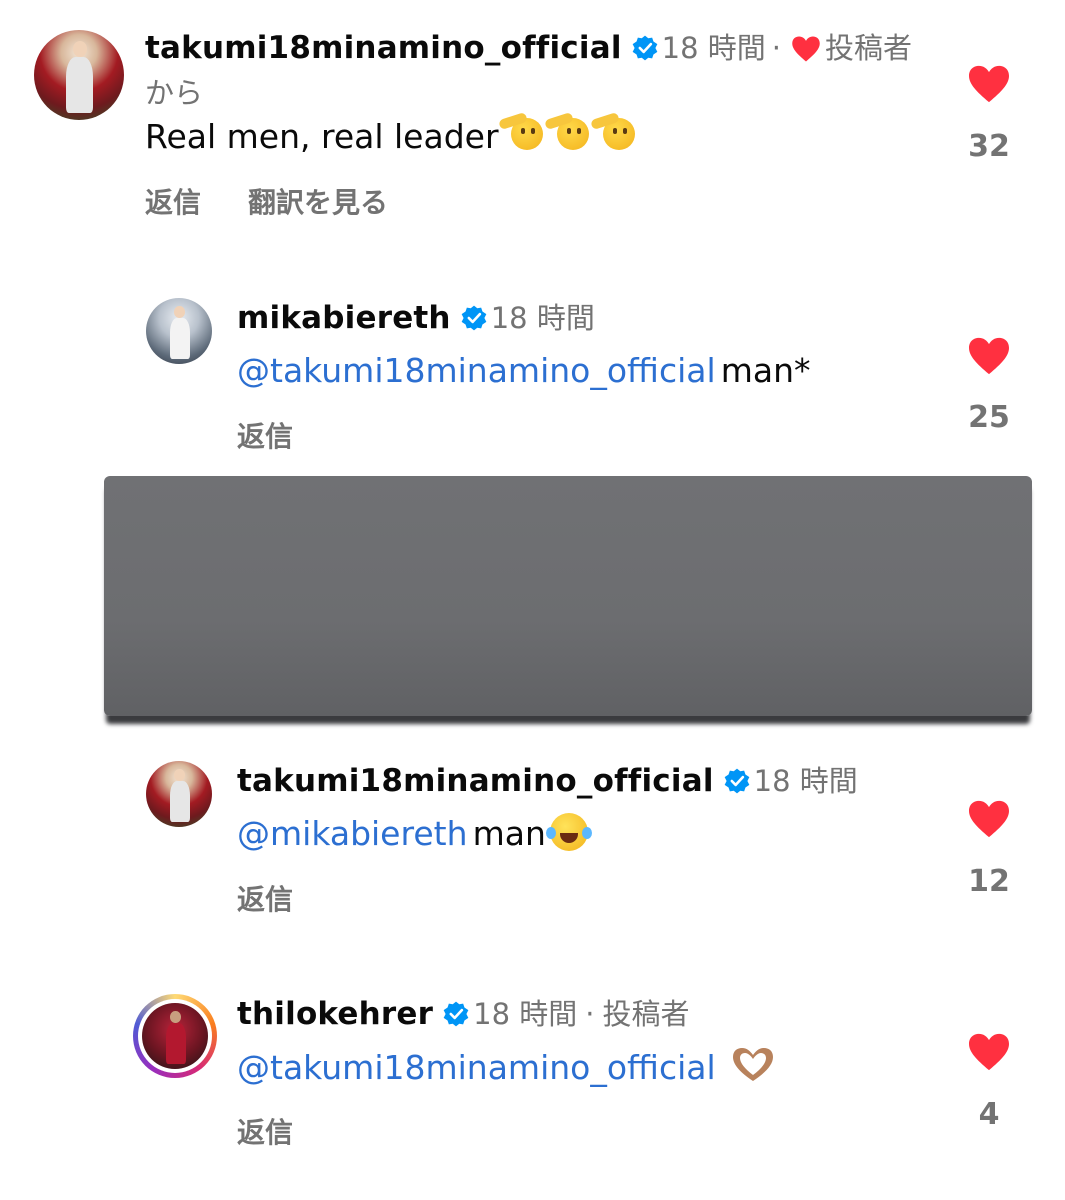 This screenshot has width=1065, height=1200. I want to click on comment-1-body: Real men, real leader, so click(391, 138).